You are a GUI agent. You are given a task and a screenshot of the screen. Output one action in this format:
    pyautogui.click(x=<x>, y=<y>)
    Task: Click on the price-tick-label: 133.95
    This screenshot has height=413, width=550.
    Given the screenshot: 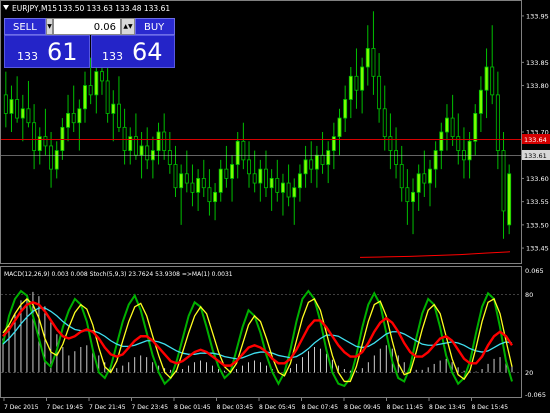 What is the action you would take?
    pyautogui.click(x=537, y=16)
    